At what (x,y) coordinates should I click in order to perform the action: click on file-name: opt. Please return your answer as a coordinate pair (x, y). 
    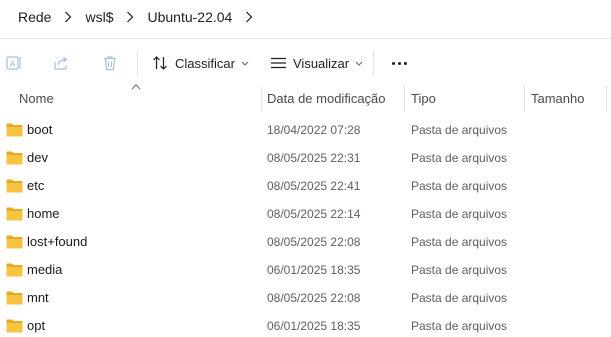
    Looking at the image, I should click on (36, 325).